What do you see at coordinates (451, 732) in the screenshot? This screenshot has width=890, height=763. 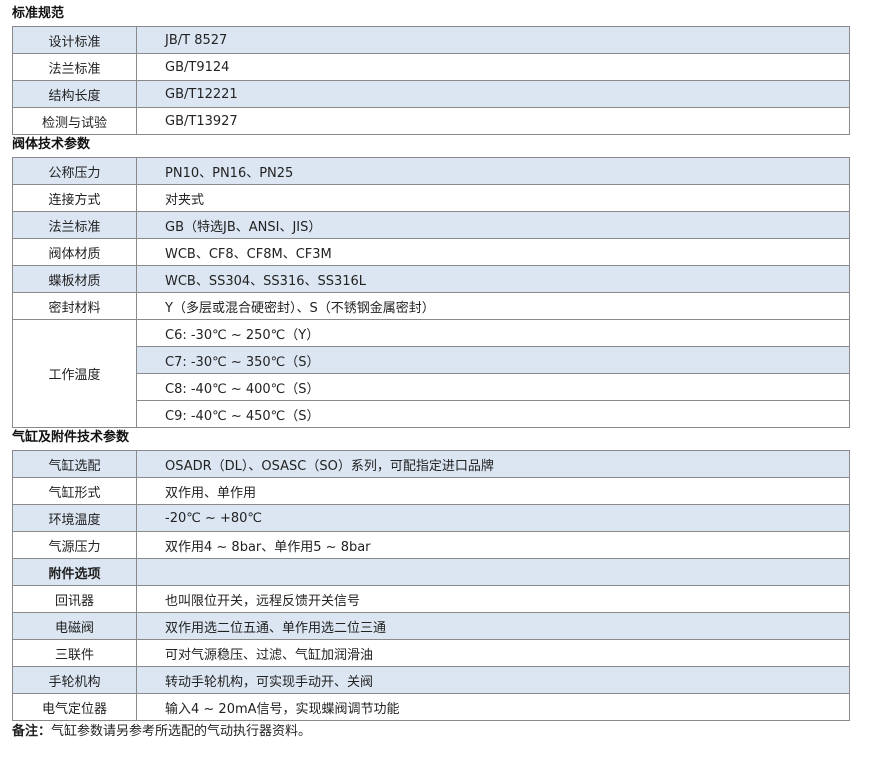 I see `footnote: 备注：气缸参数请另参考所选配的气动执行器资料。` at bounding box center [451, 732].